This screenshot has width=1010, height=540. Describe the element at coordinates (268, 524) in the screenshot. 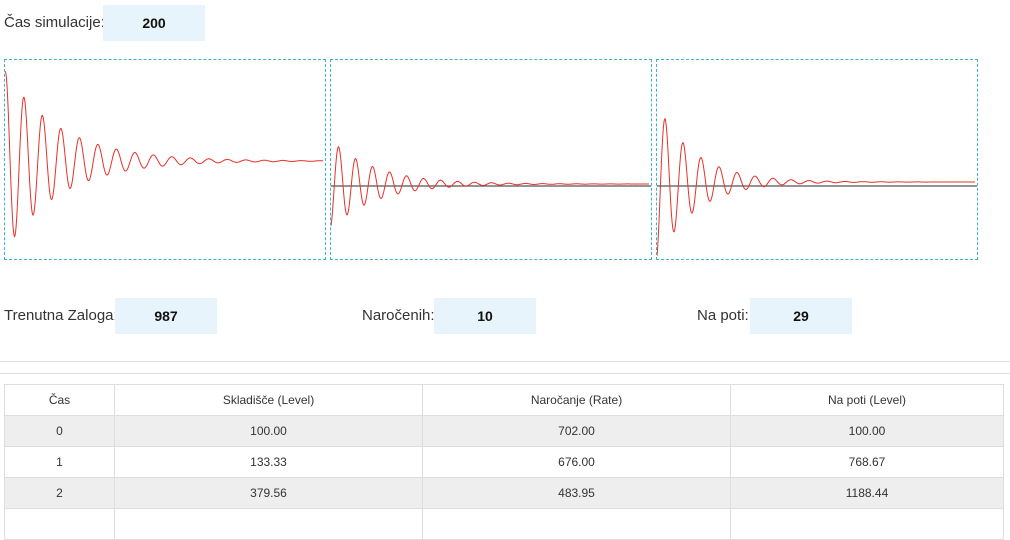

I see `cell-warehouse` at that location.